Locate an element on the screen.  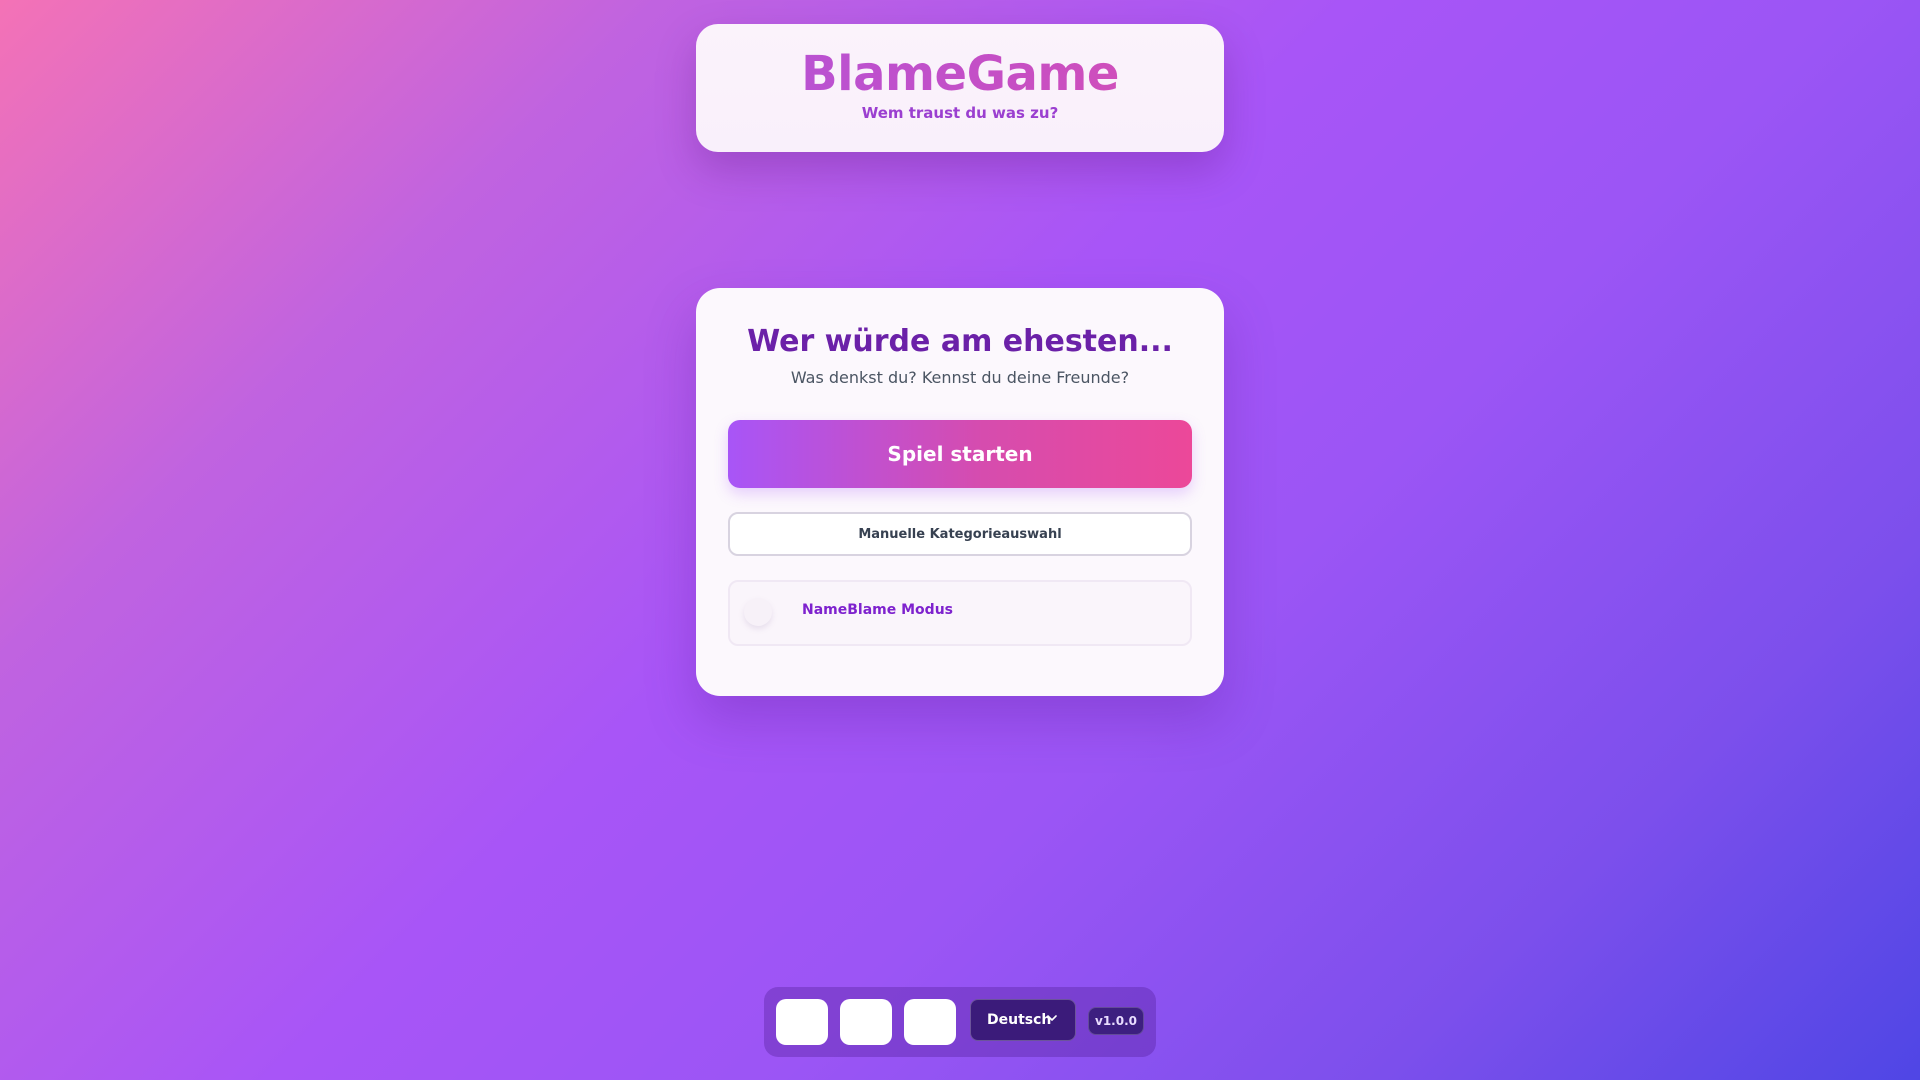
version-badge: v1.0.0 is located at coordinates (1116, 1021).